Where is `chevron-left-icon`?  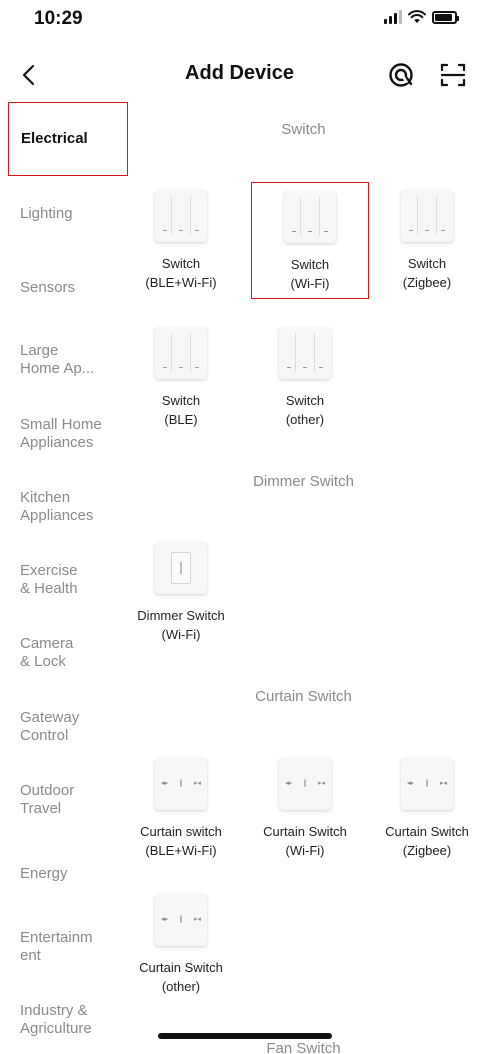
chevron-left-icon is located at coordinates (28, 75).